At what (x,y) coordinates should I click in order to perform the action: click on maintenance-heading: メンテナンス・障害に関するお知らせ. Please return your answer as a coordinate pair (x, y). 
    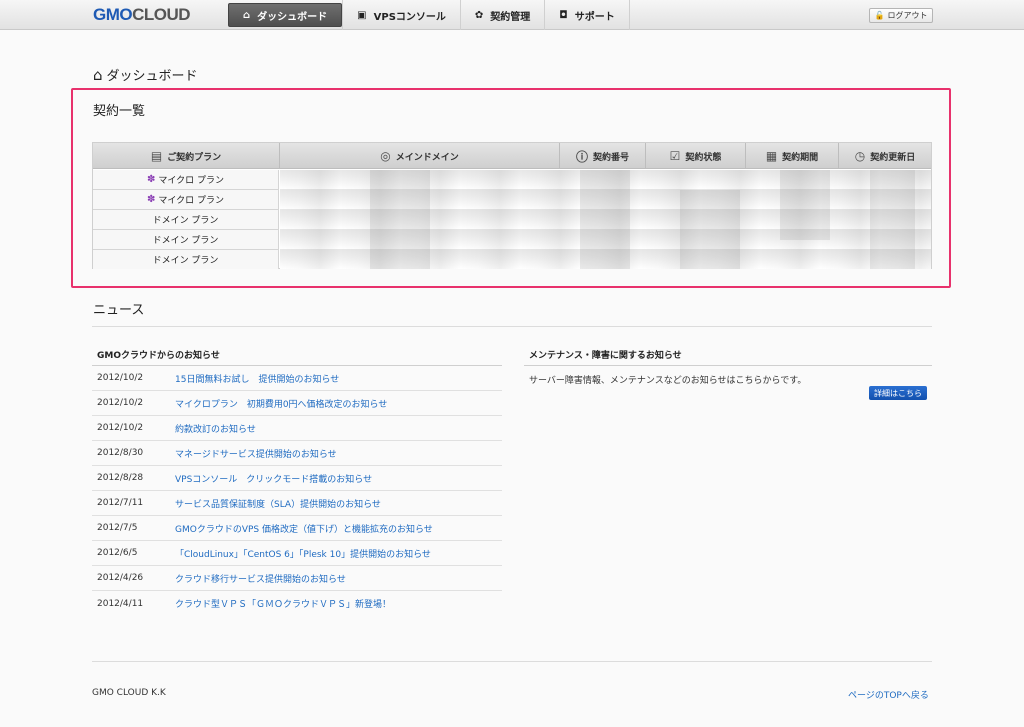
    Looking at the image, I should click on (605, 356).